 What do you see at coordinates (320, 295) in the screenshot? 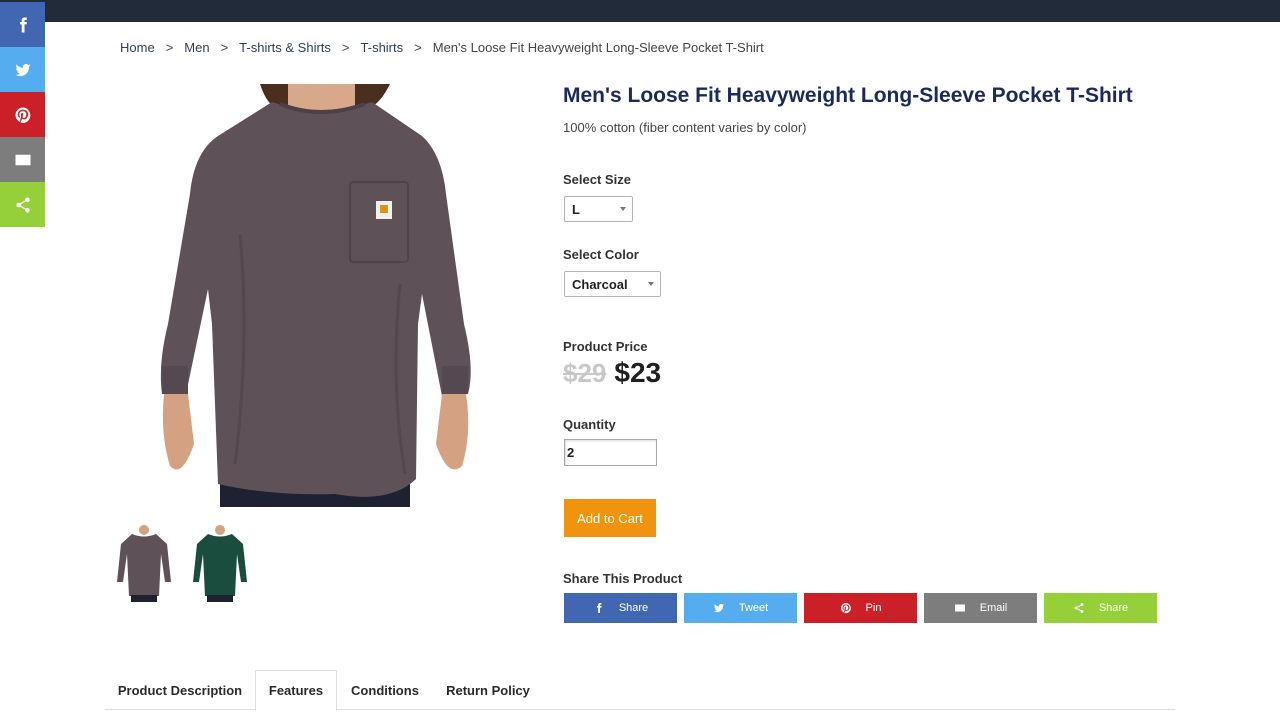
I see `product-main-image` at bounding box center [320, 295].